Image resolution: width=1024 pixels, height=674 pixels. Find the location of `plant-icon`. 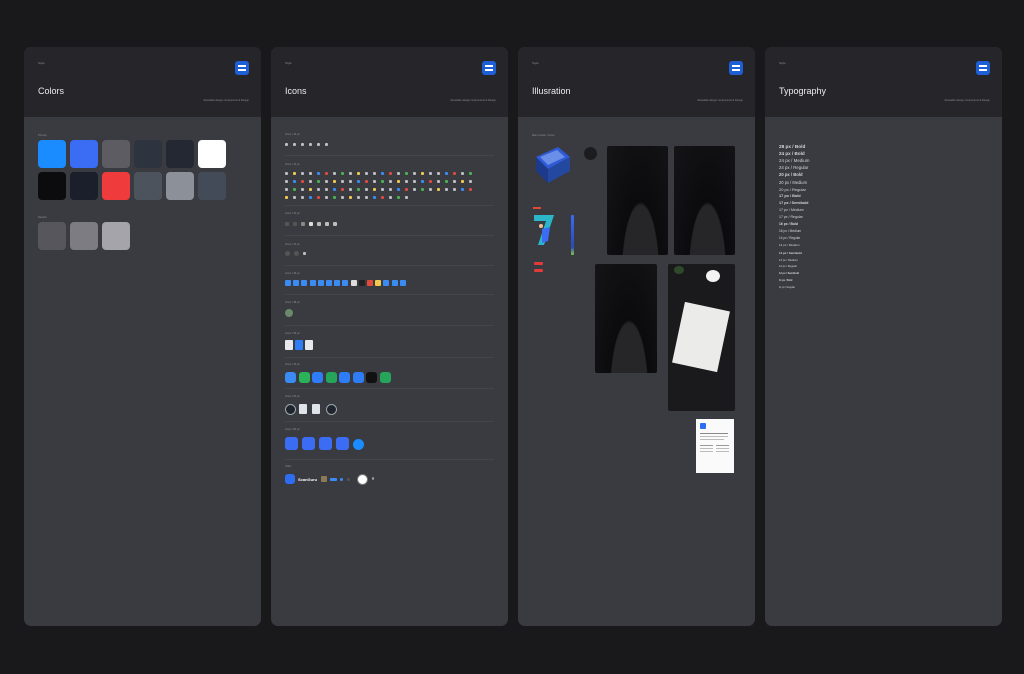

plant-icon is located at coordinates (679, 270).